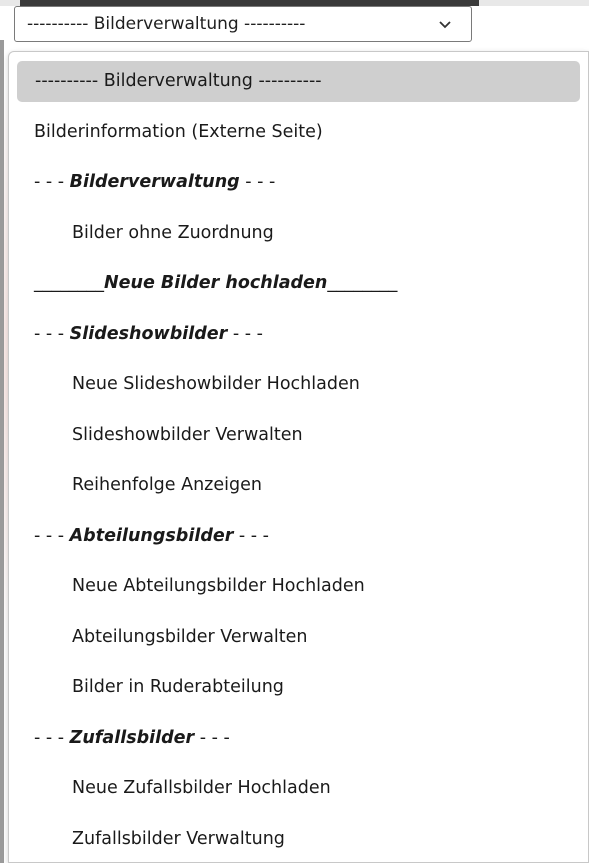 The width and height of the screenshot is (589, 863). Describe the element at coordinates (298, 334) in the screenshot. I see `optgroup-slideshowbilder: - - - Slideshowbilder - - -` at that location.